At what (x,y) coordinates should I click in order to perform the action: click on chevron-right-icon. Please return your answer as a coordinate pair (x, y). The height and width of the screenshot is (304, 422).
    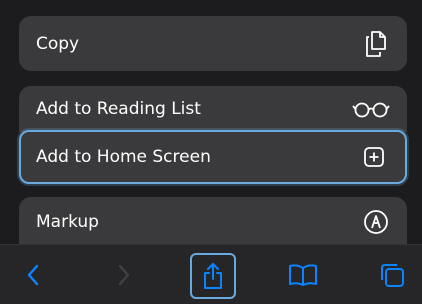
    Looking at the image, I should click on (124, 275).